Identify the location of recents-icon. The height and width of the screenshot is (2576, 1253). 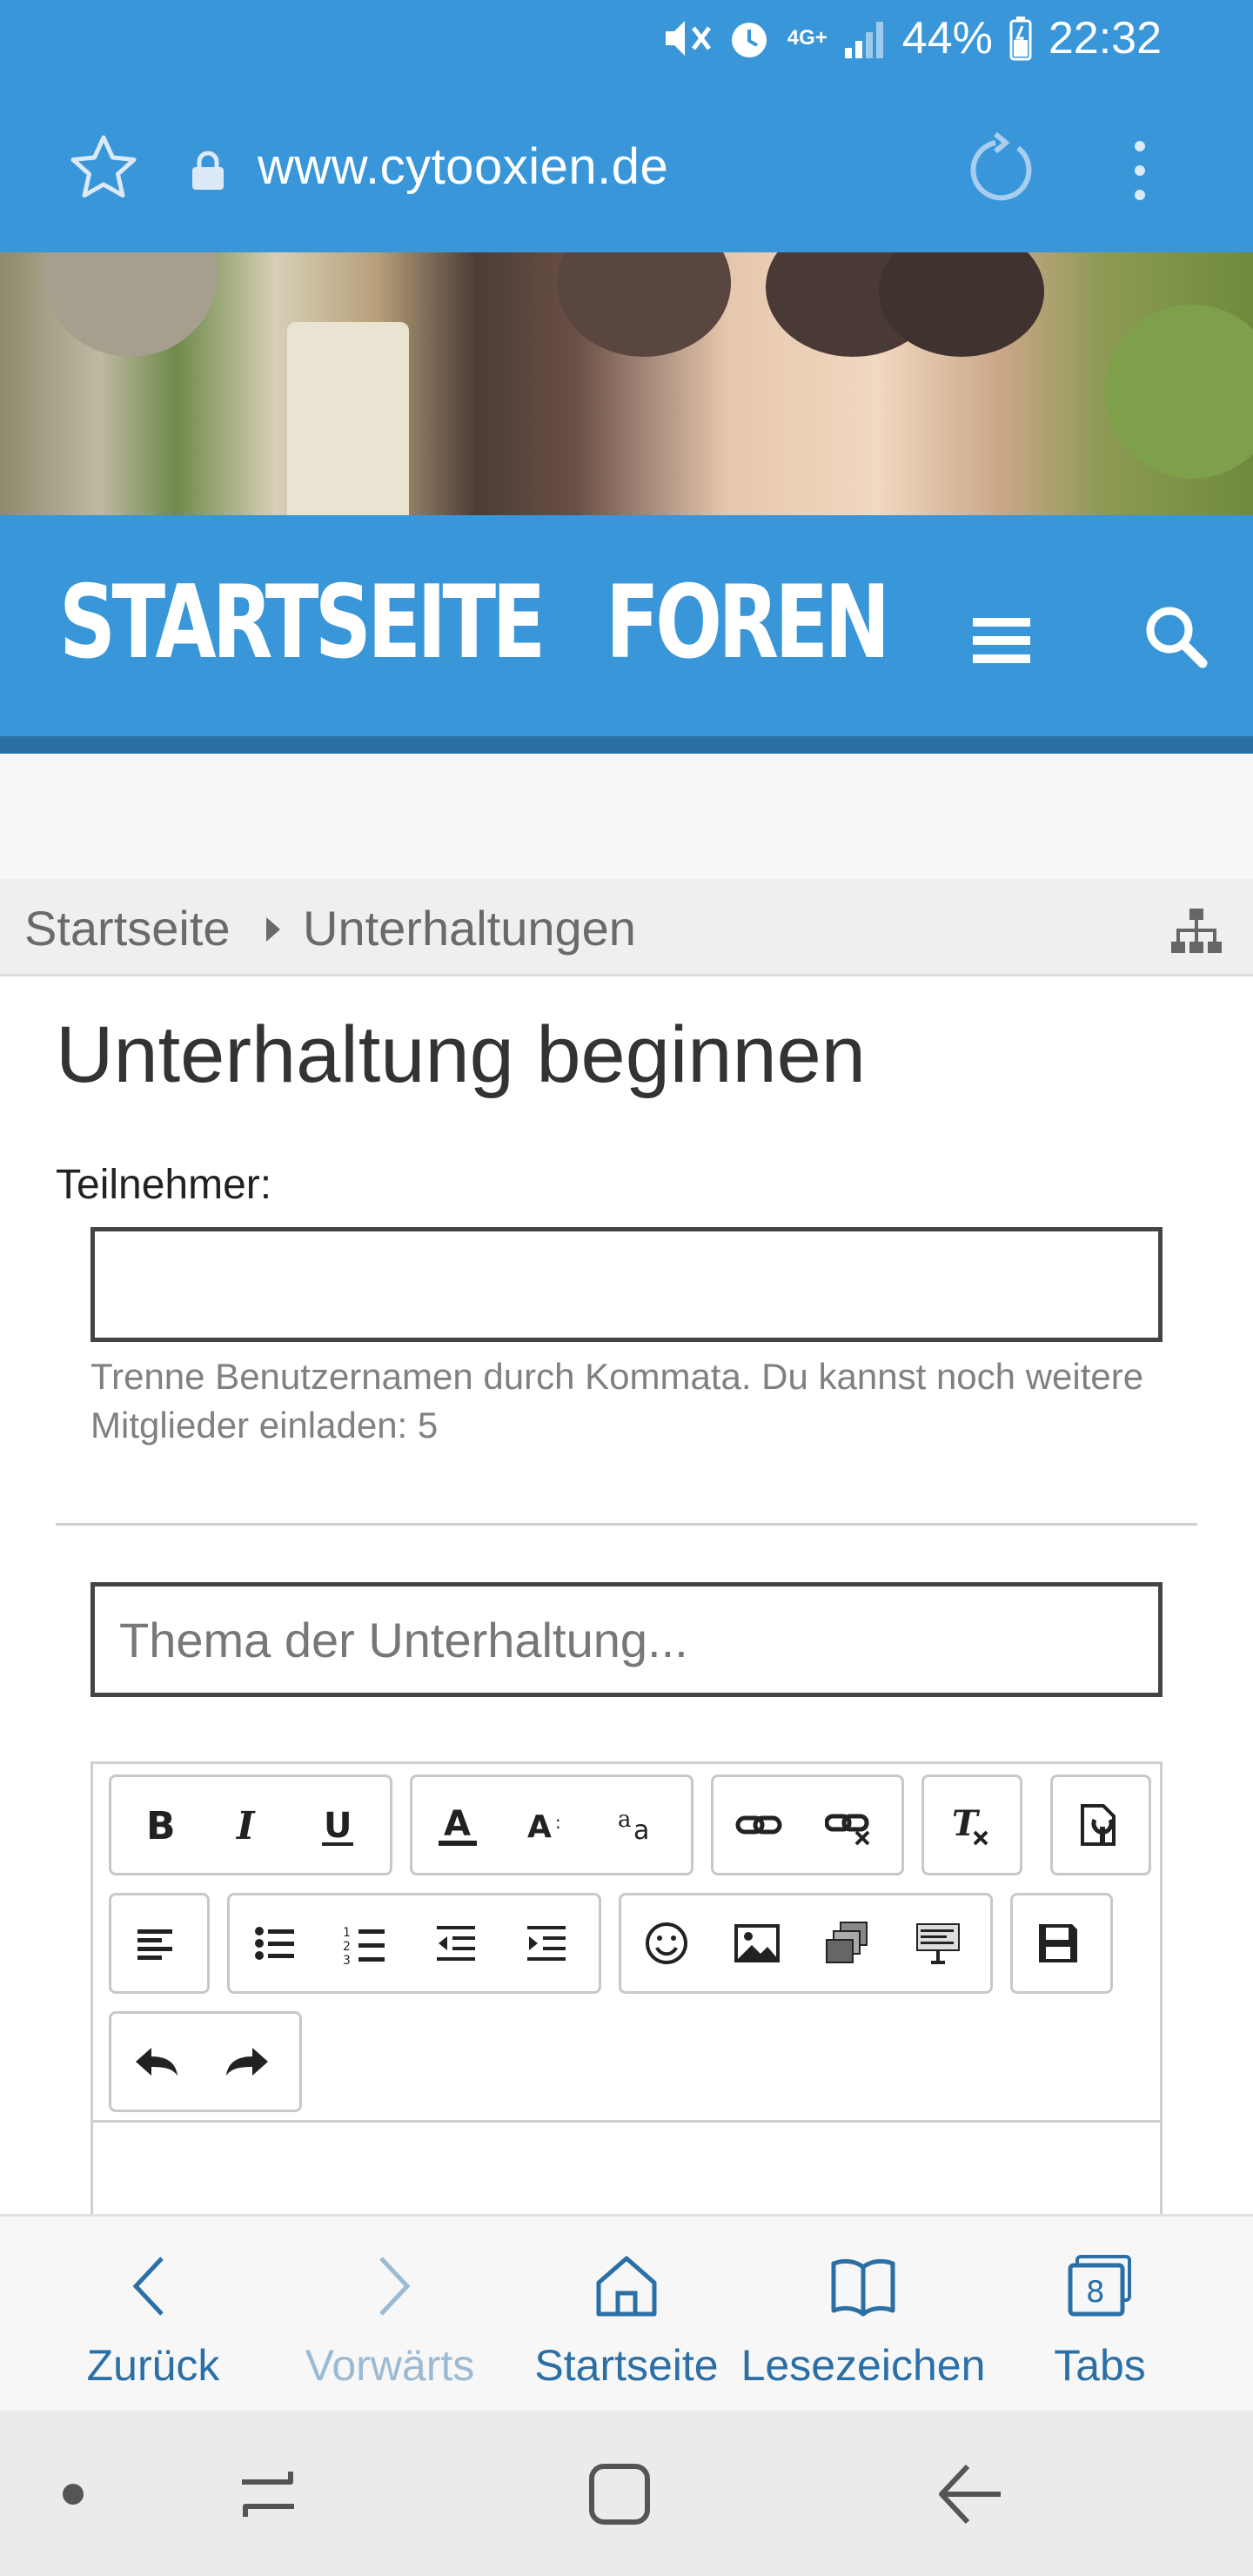
(268, 2494).